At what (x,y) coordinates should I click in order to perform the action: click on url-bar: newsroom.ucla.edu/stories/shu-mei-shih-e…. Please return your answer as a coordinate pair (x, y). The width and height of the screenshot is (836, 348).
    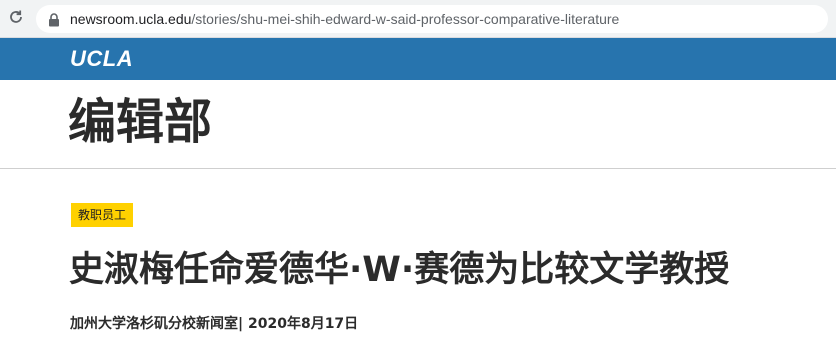
    Looking at the image, I should click on (432, 19).